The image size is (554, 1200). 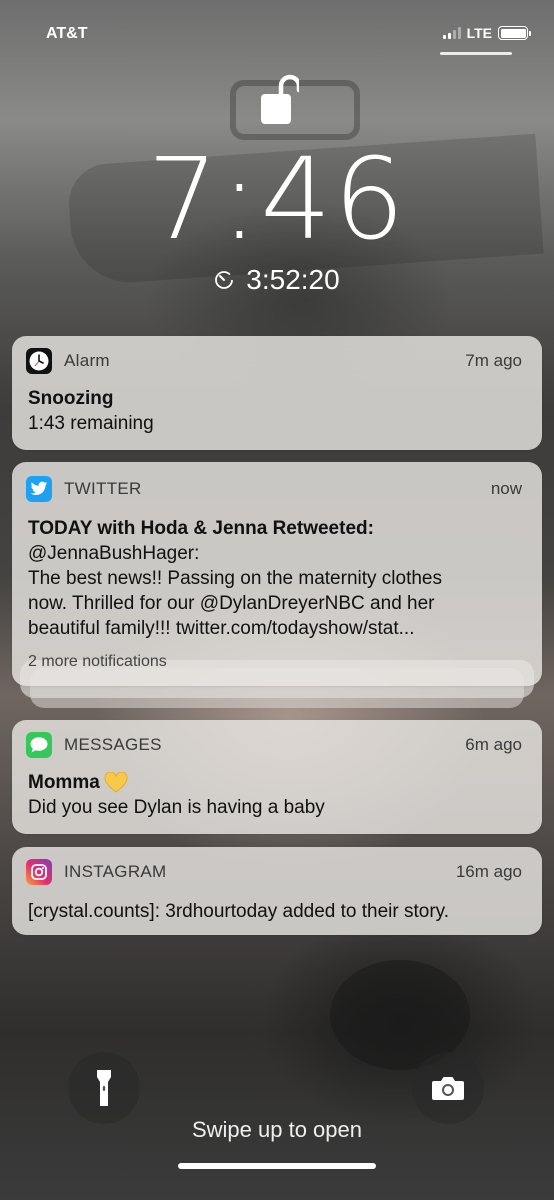 I want to click on notification-time: 6m ago, so click(x=493, y=744).